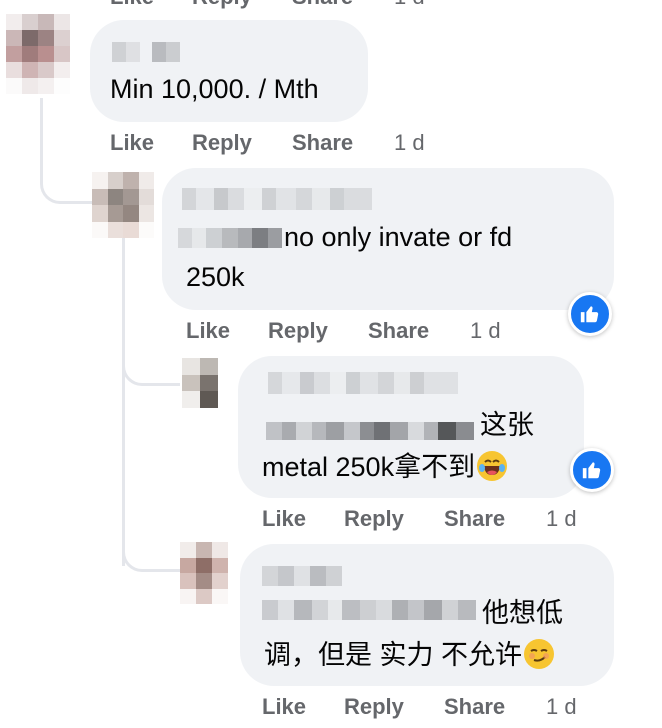  I want to click on comment-text-line2-content: metal 250k拿不到, so click(369, 467).